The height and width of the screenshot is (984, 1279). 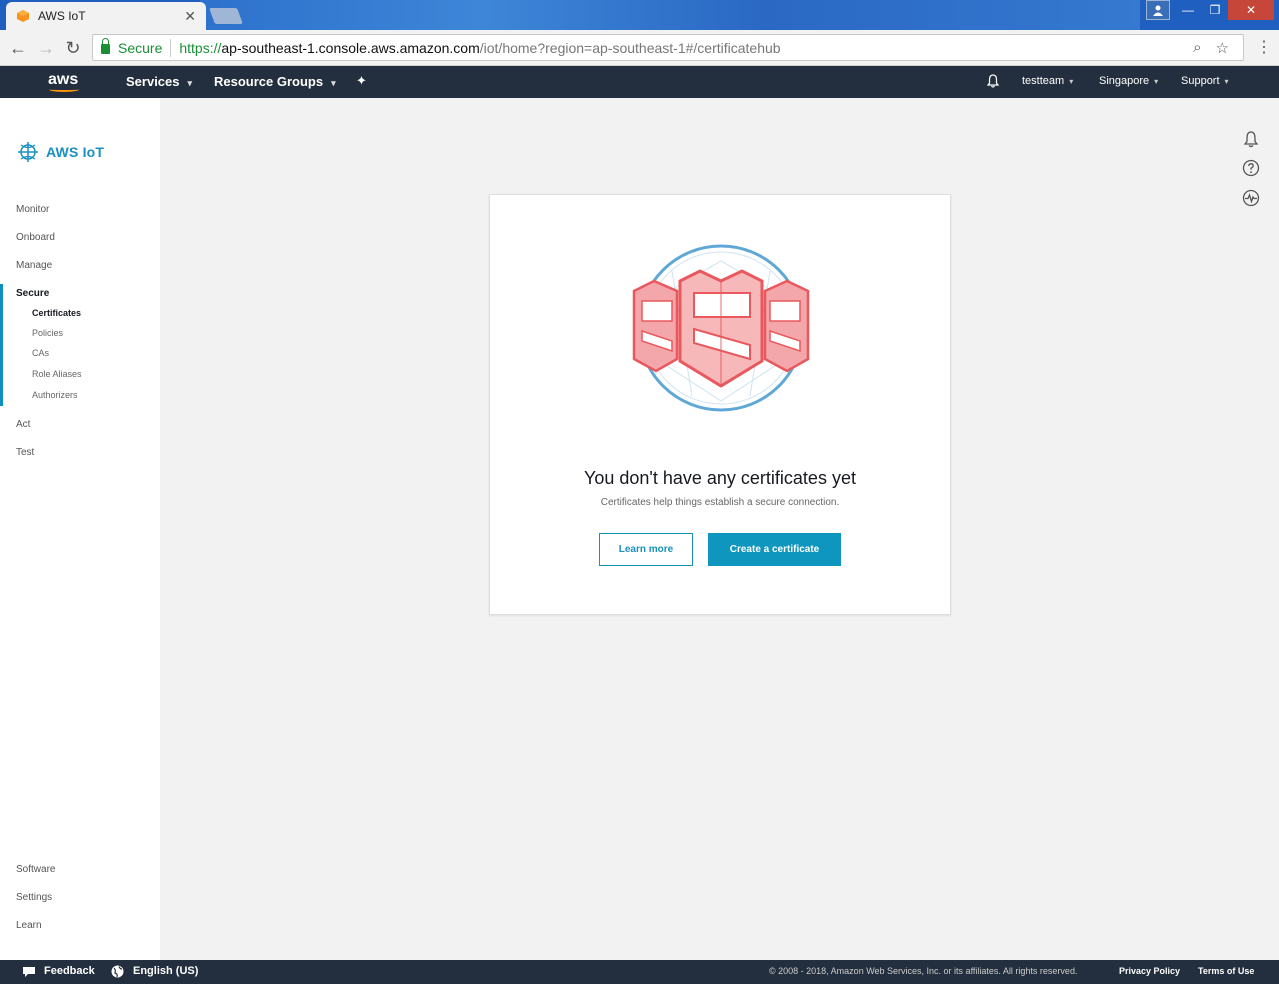 What do you see at coordinates (140, 47) in the screenshot?
I see `secure-label: Secure` at bounding box center [140, 47].